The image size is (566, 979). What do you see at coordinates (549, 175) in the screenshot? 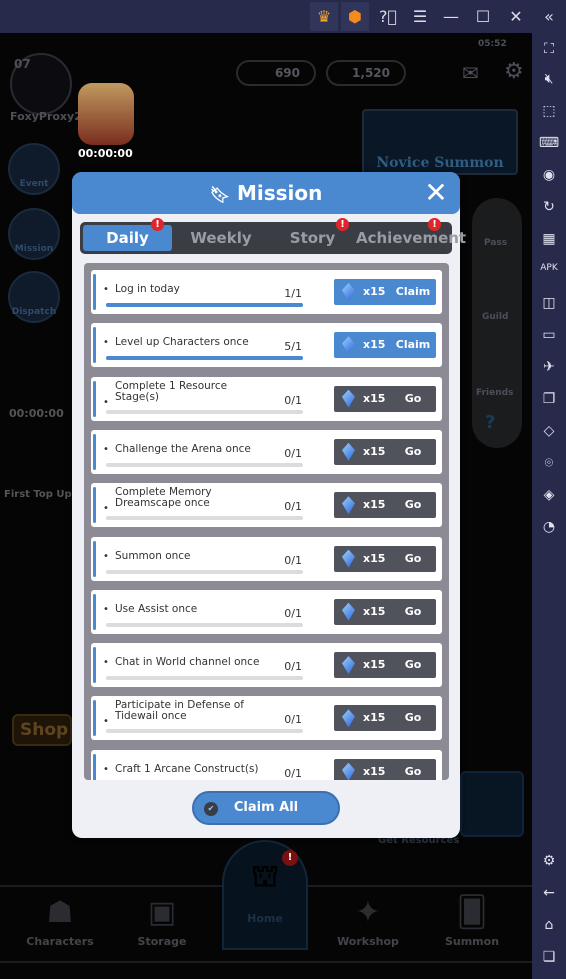
I see `record-icon: ◉` at bounding box center [549, 175].